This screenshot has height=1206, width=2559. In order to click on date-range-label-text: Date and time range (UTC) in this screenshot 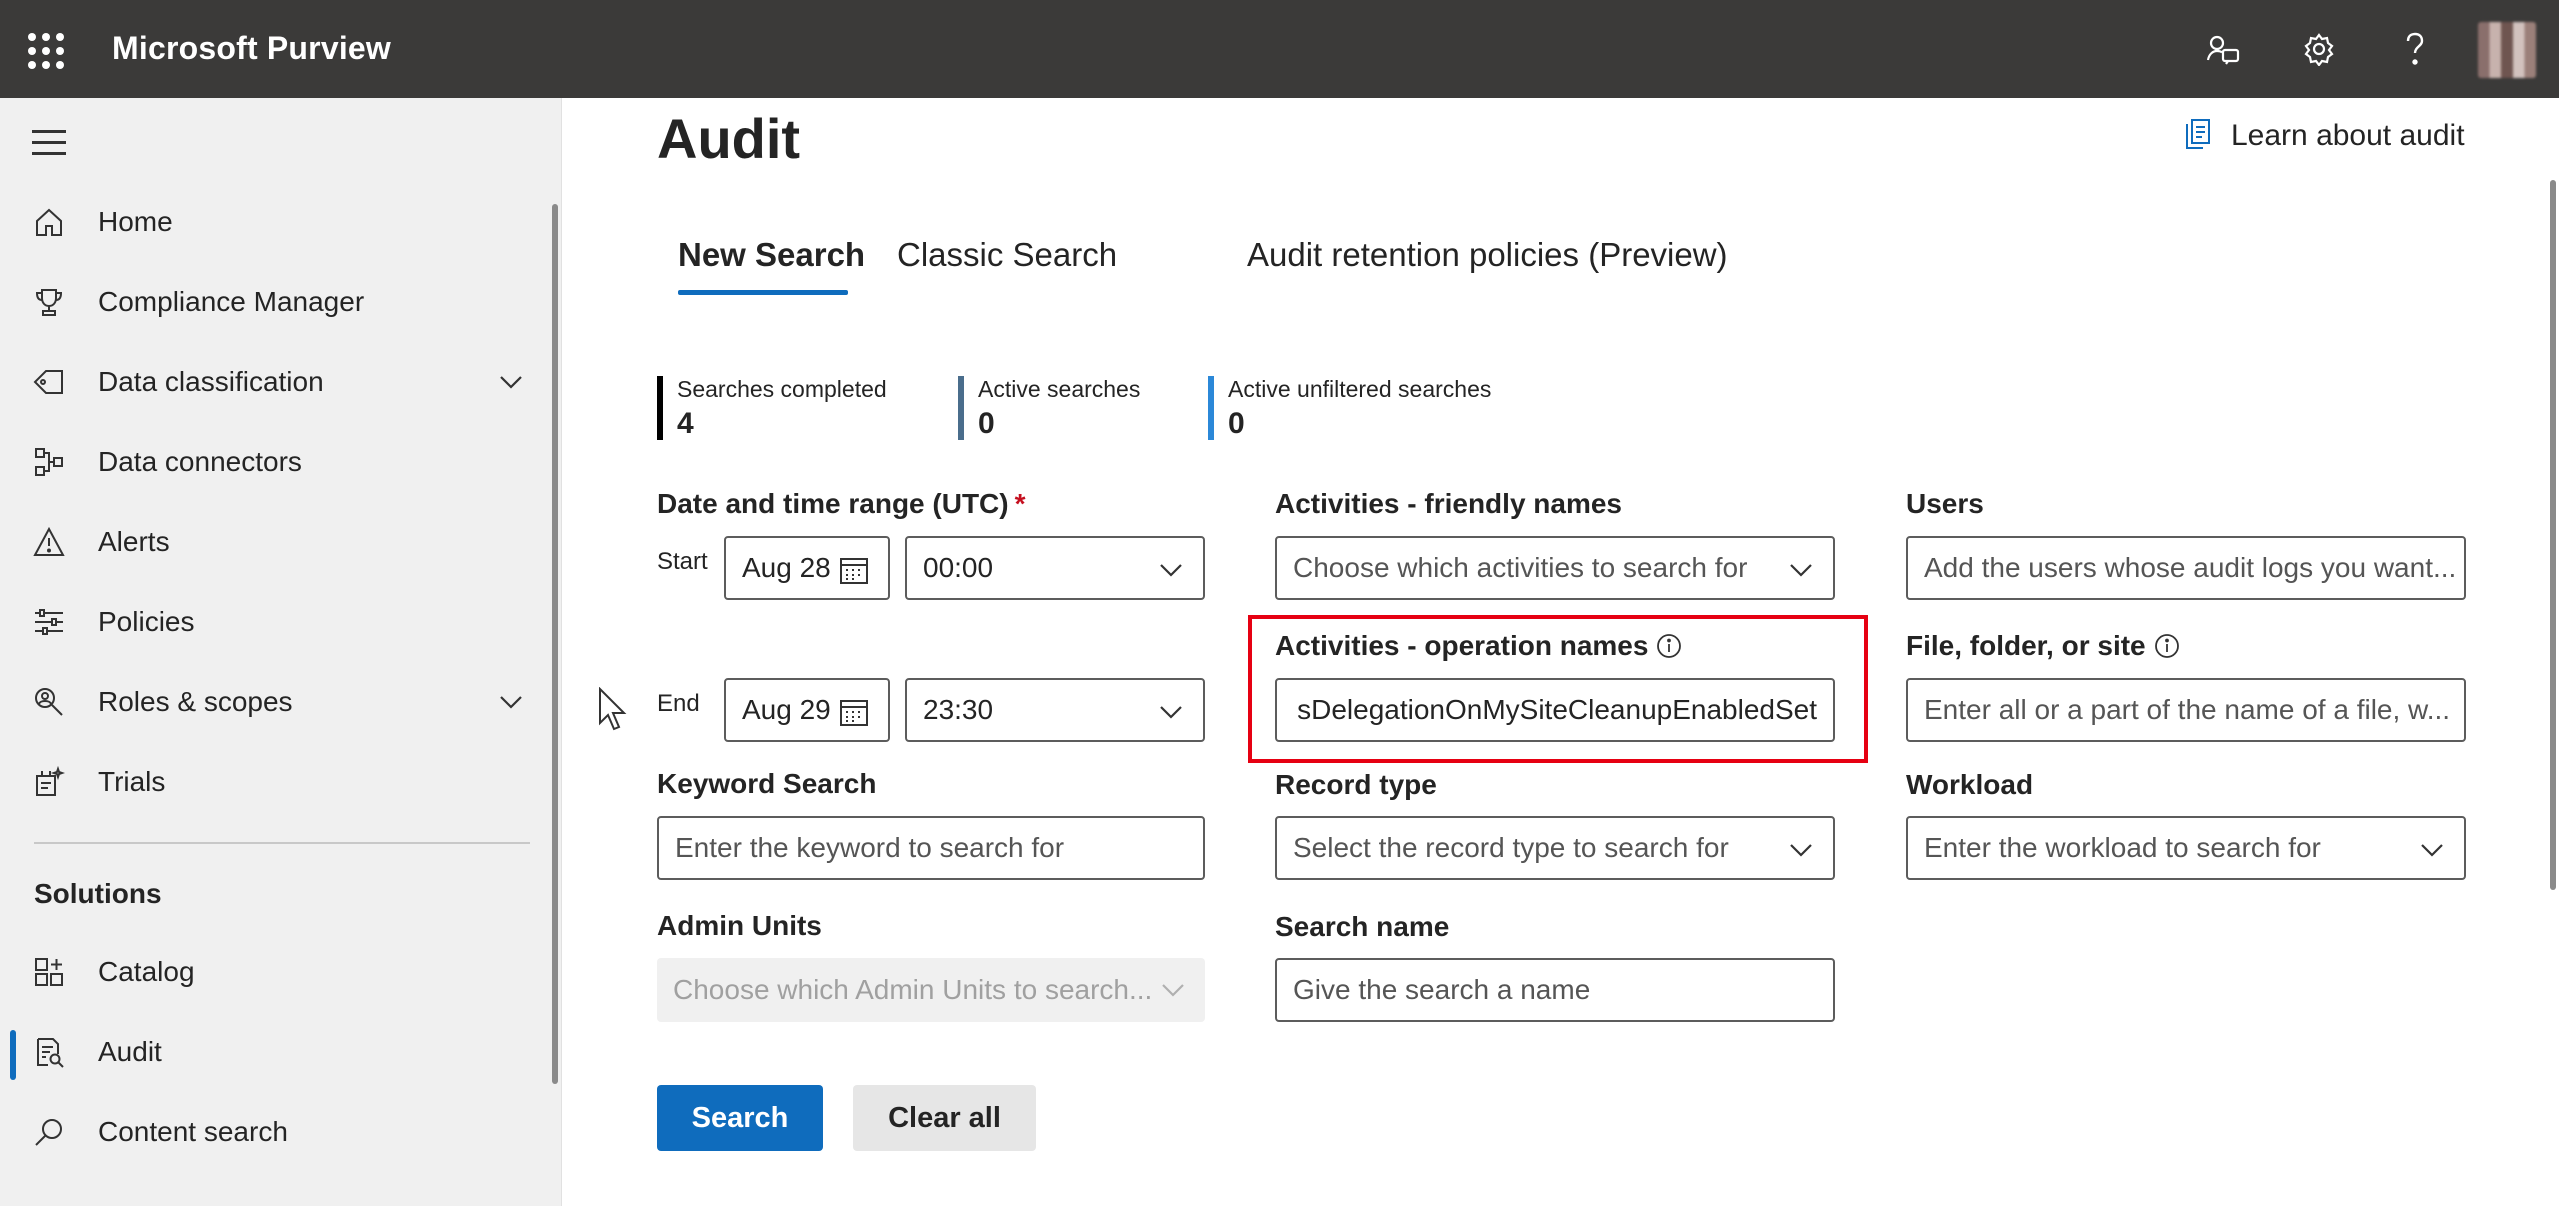, I will do `click(833, 503)`.